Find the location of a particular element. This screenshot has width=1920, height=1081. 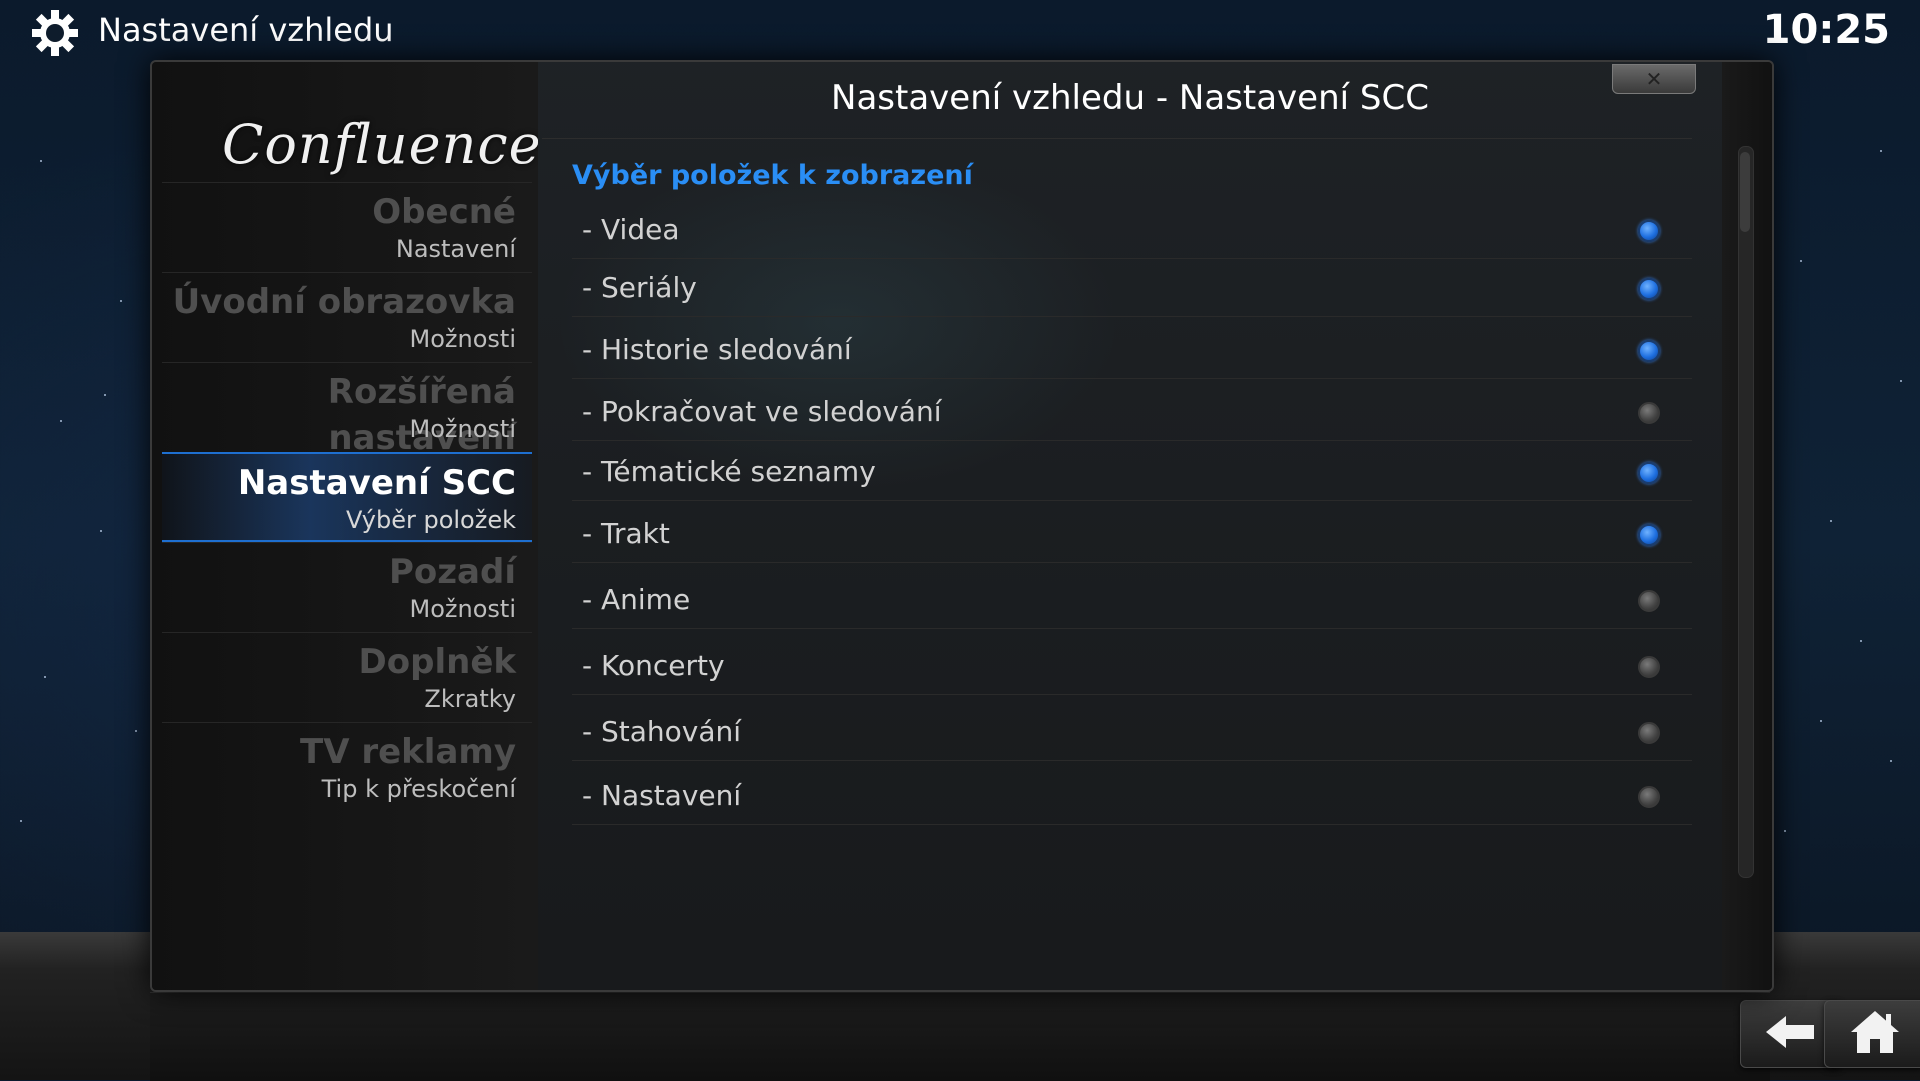

option-label: - Stahování is located at coordinates (662, 731).